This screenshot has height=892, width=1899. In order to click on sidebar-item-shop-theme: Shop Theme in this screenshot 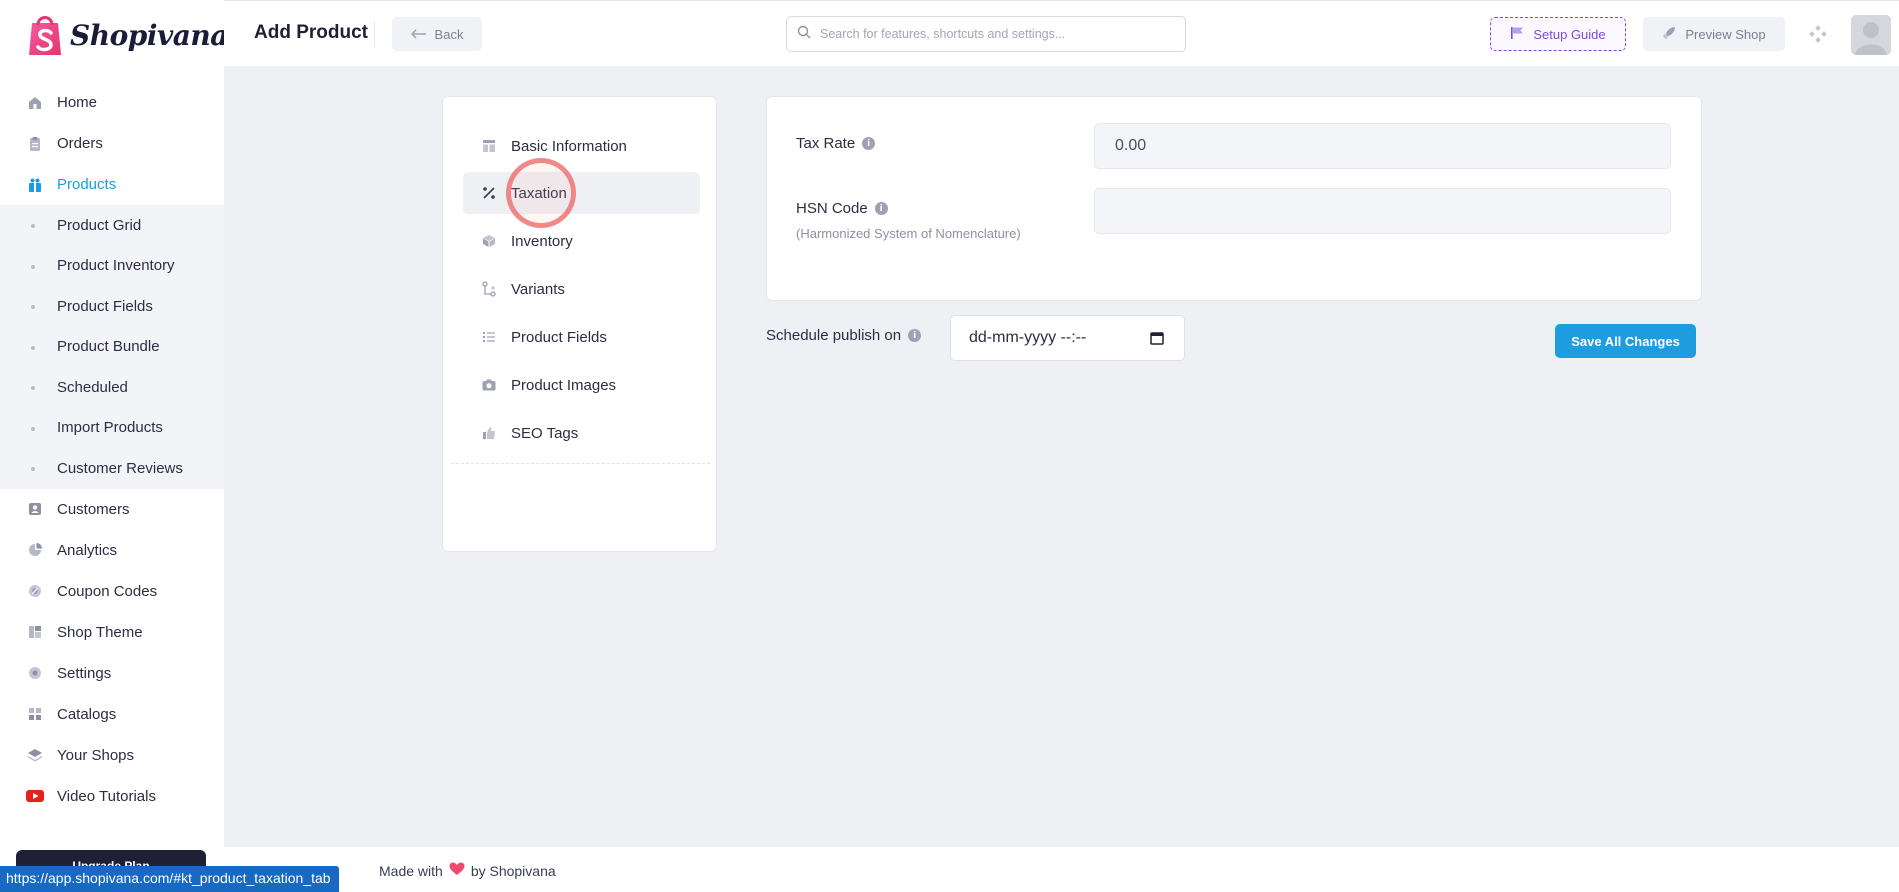, I will do `click(112, 632)`.